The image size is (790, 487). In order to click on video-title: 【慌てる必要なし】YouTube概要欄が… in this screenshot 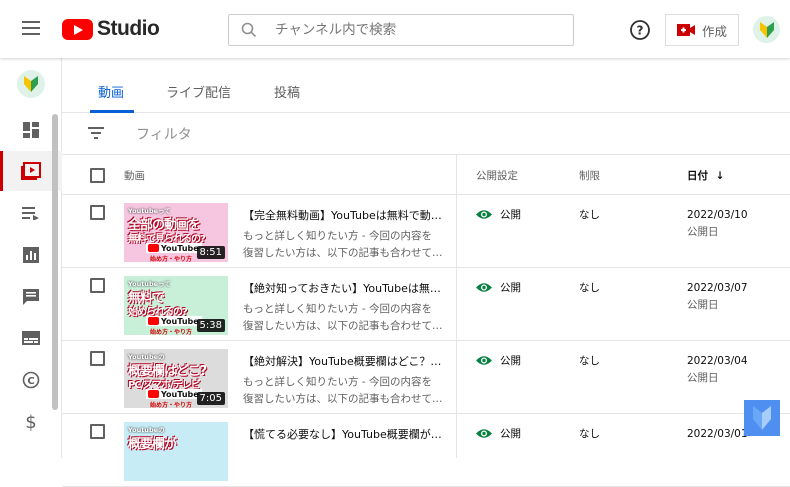, I will do `click(343, 434)`.